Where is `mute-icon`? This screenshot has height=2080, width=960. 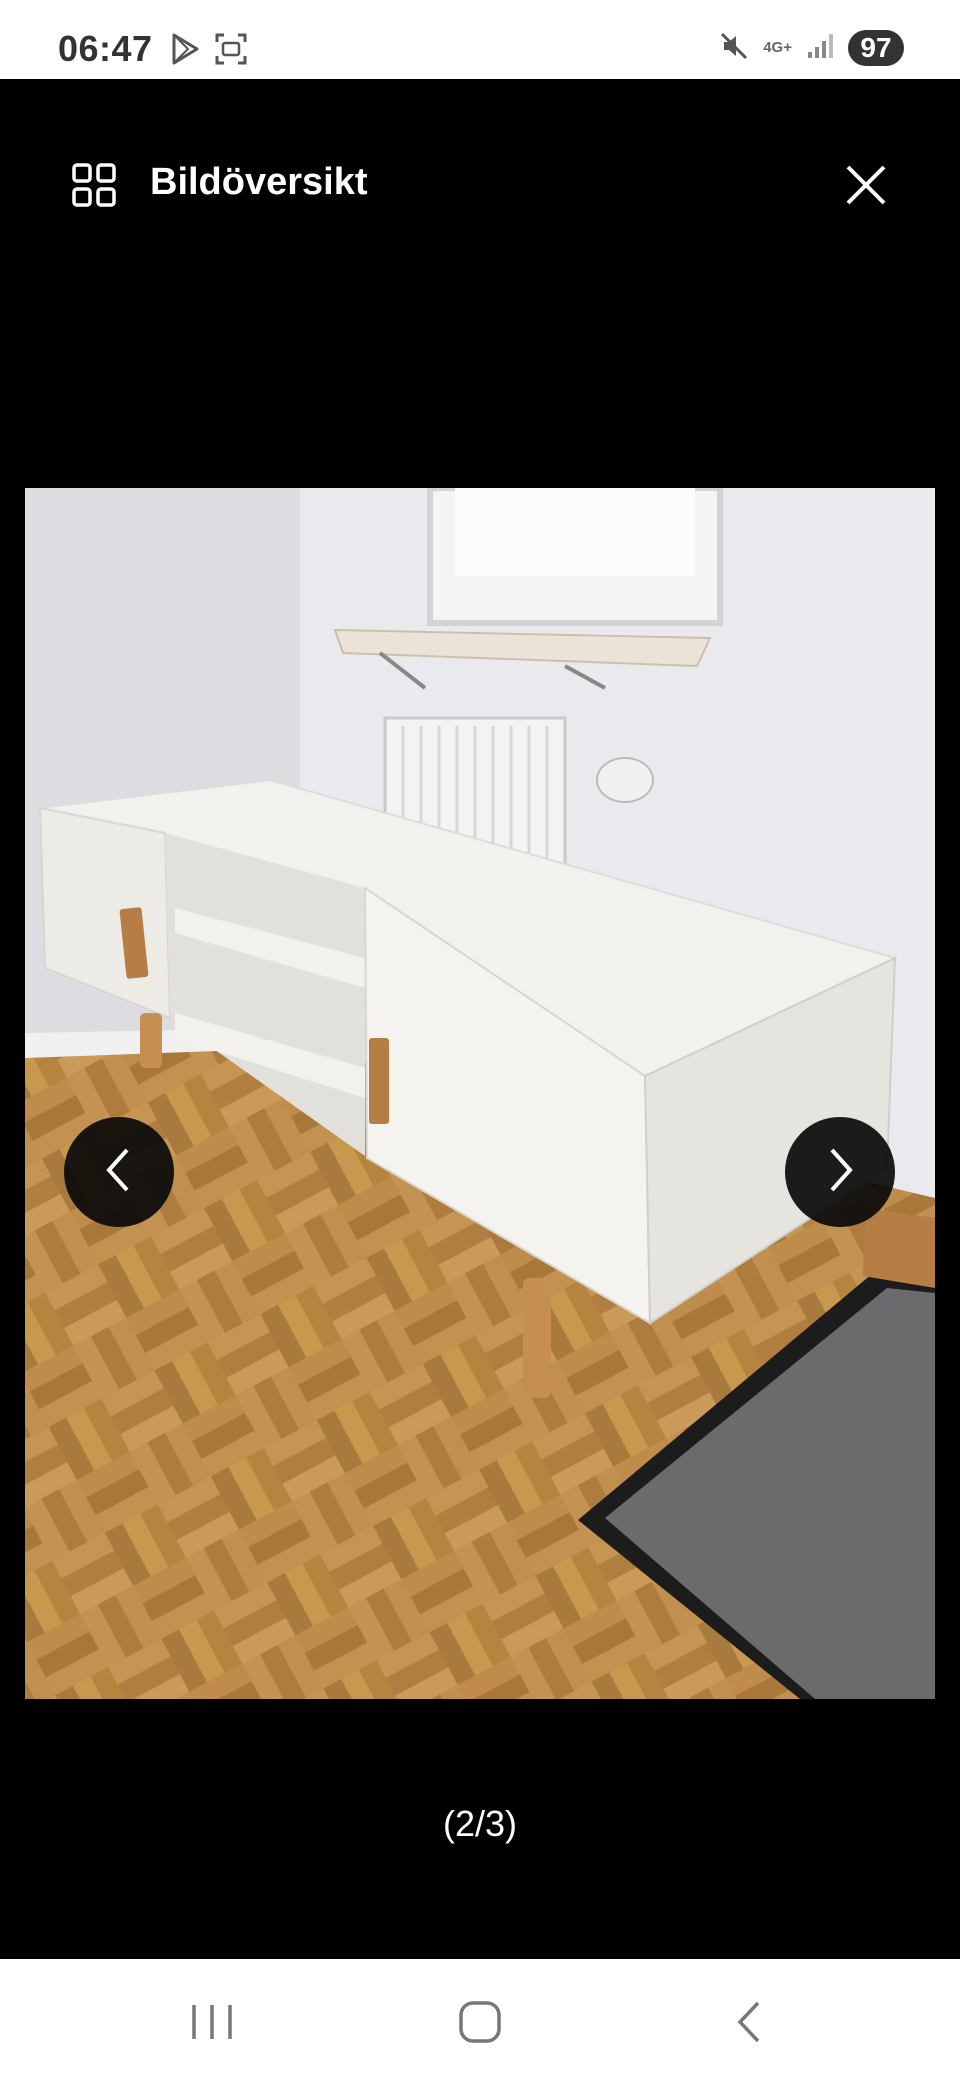
mute-icon is located at coordinates (734, 48).